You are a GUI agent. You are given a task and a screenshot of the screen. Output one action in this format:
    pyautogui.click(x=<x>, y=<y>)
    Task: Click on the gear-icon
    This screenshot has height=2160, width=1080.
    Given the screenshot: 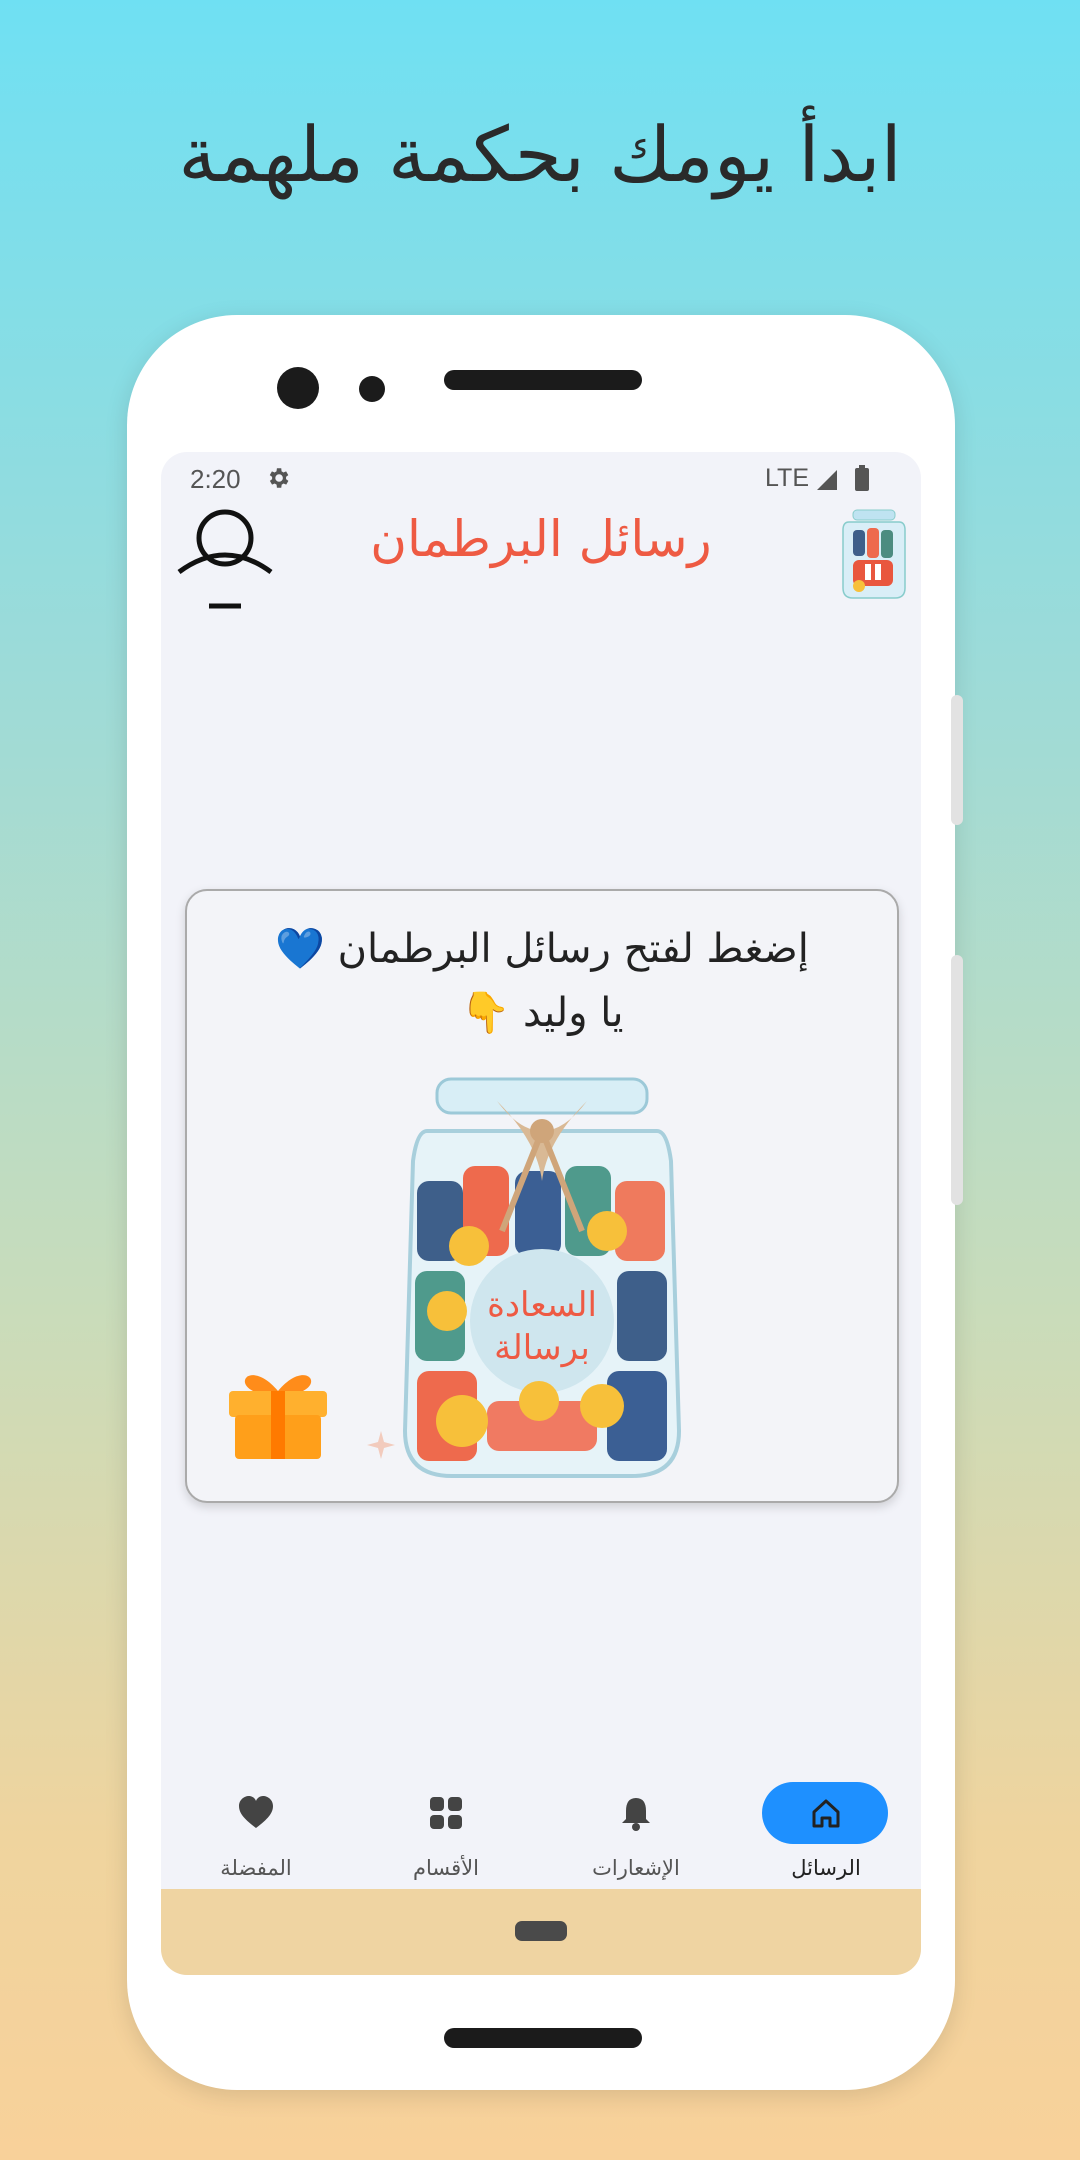 What is the action you would take?
    pyautogui.click(x=279, y=478)
    